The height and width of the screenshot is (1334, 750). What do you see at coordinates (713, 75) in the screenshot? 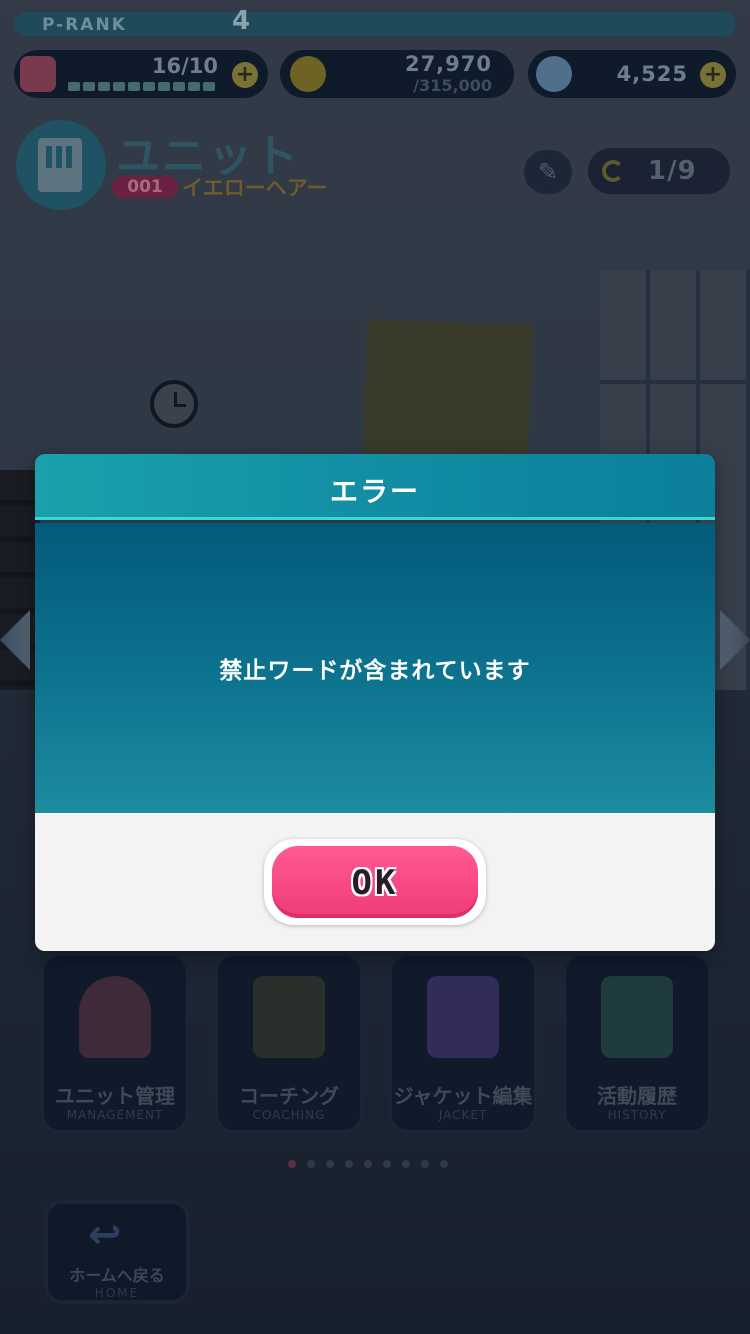
I see `add-gem-button: +` at bounding box center [713, 75].